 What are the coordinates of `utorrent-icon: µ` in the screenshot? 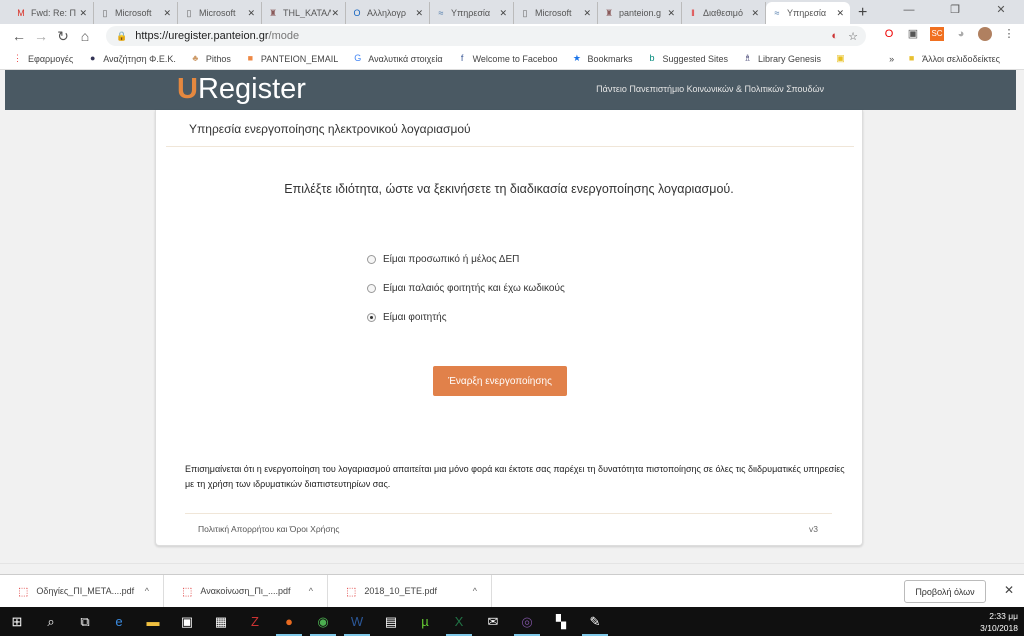 It's located at (425, 621).